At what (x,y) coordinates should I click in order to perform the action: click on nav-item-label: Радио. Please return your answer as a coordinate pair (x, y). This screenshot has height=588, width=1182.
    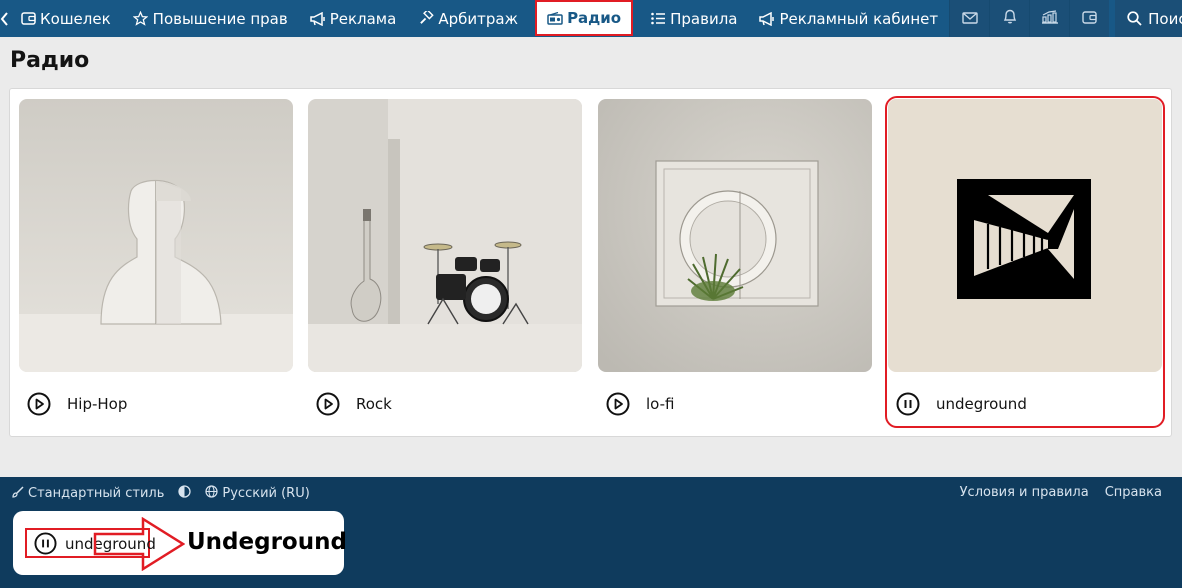
    Looking at the image, I should click on (594, 18).